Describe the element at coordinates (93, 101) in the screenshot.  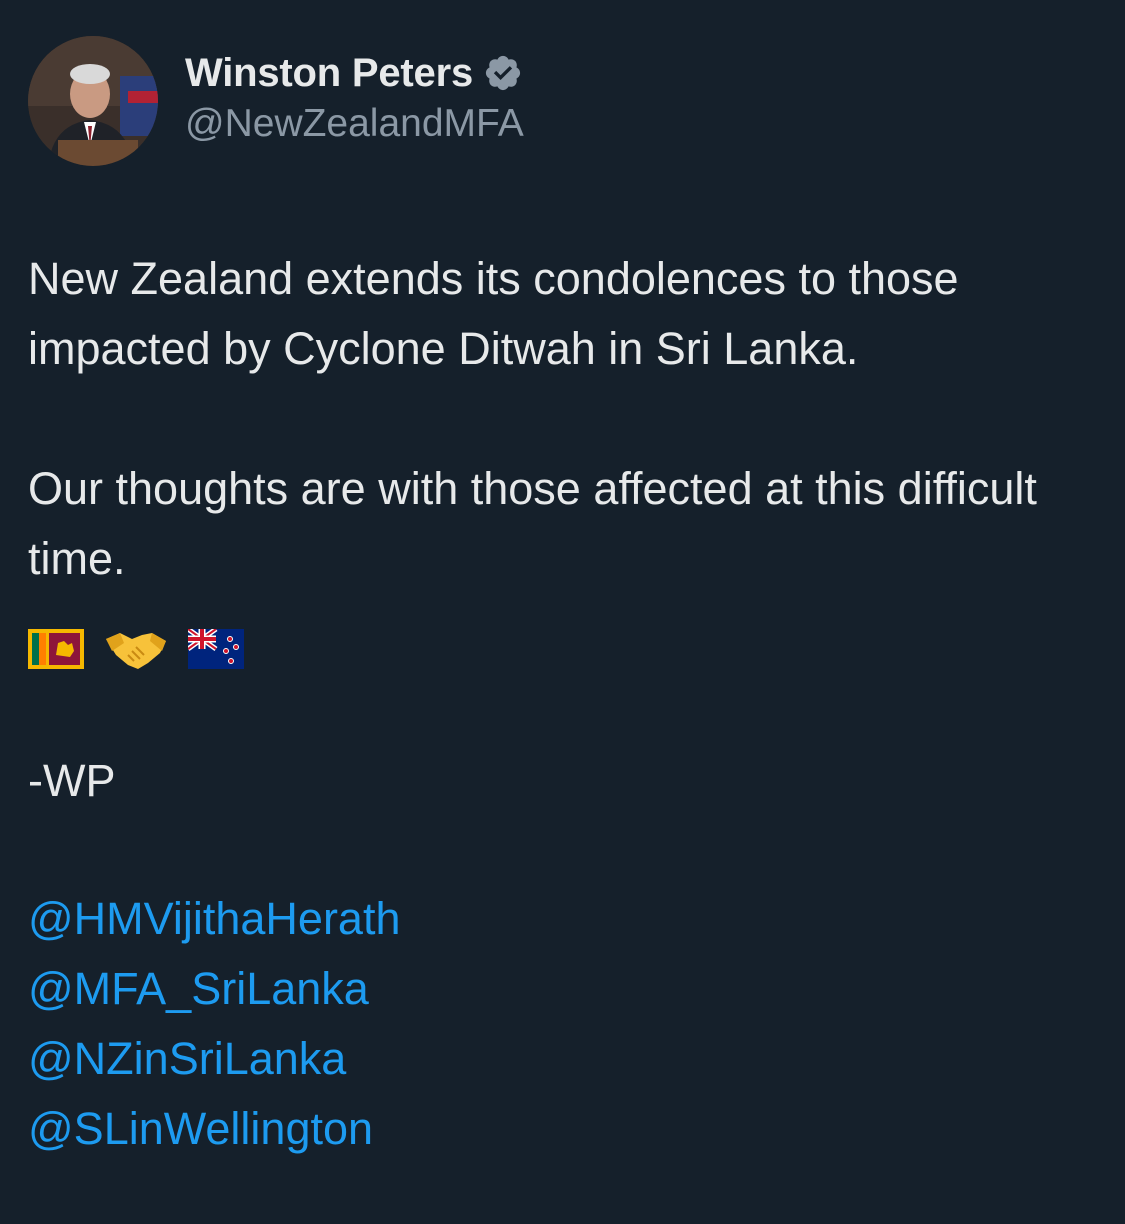
I see `avatar` at that location.